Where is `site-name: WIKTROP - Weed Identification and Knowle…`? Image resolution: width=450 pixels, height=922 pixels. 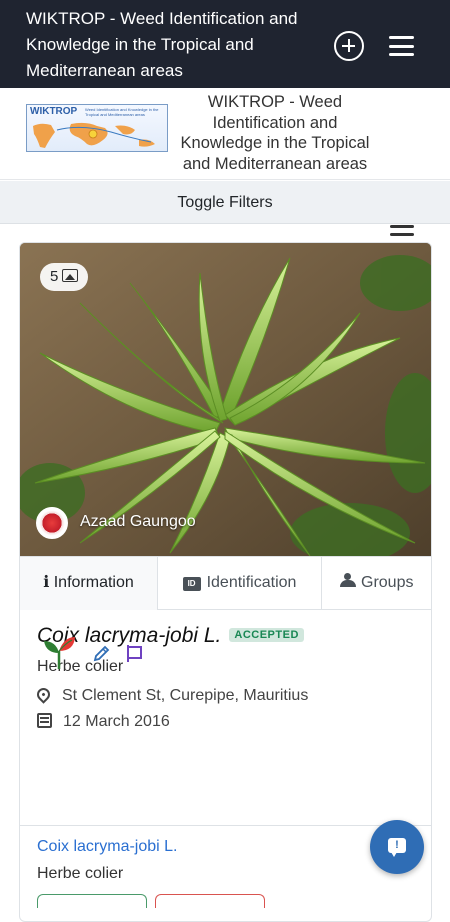
site-name: WIKTROP - Weed Identification and Knowle… is located at coordinates (275, 133).